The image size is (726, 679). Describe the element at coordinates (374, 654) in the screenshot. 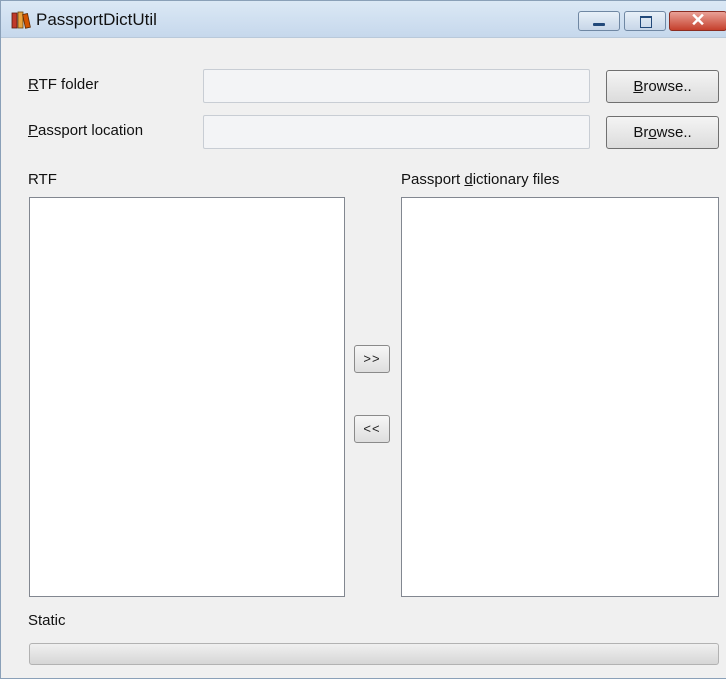

I see `progress-bar` at that location.